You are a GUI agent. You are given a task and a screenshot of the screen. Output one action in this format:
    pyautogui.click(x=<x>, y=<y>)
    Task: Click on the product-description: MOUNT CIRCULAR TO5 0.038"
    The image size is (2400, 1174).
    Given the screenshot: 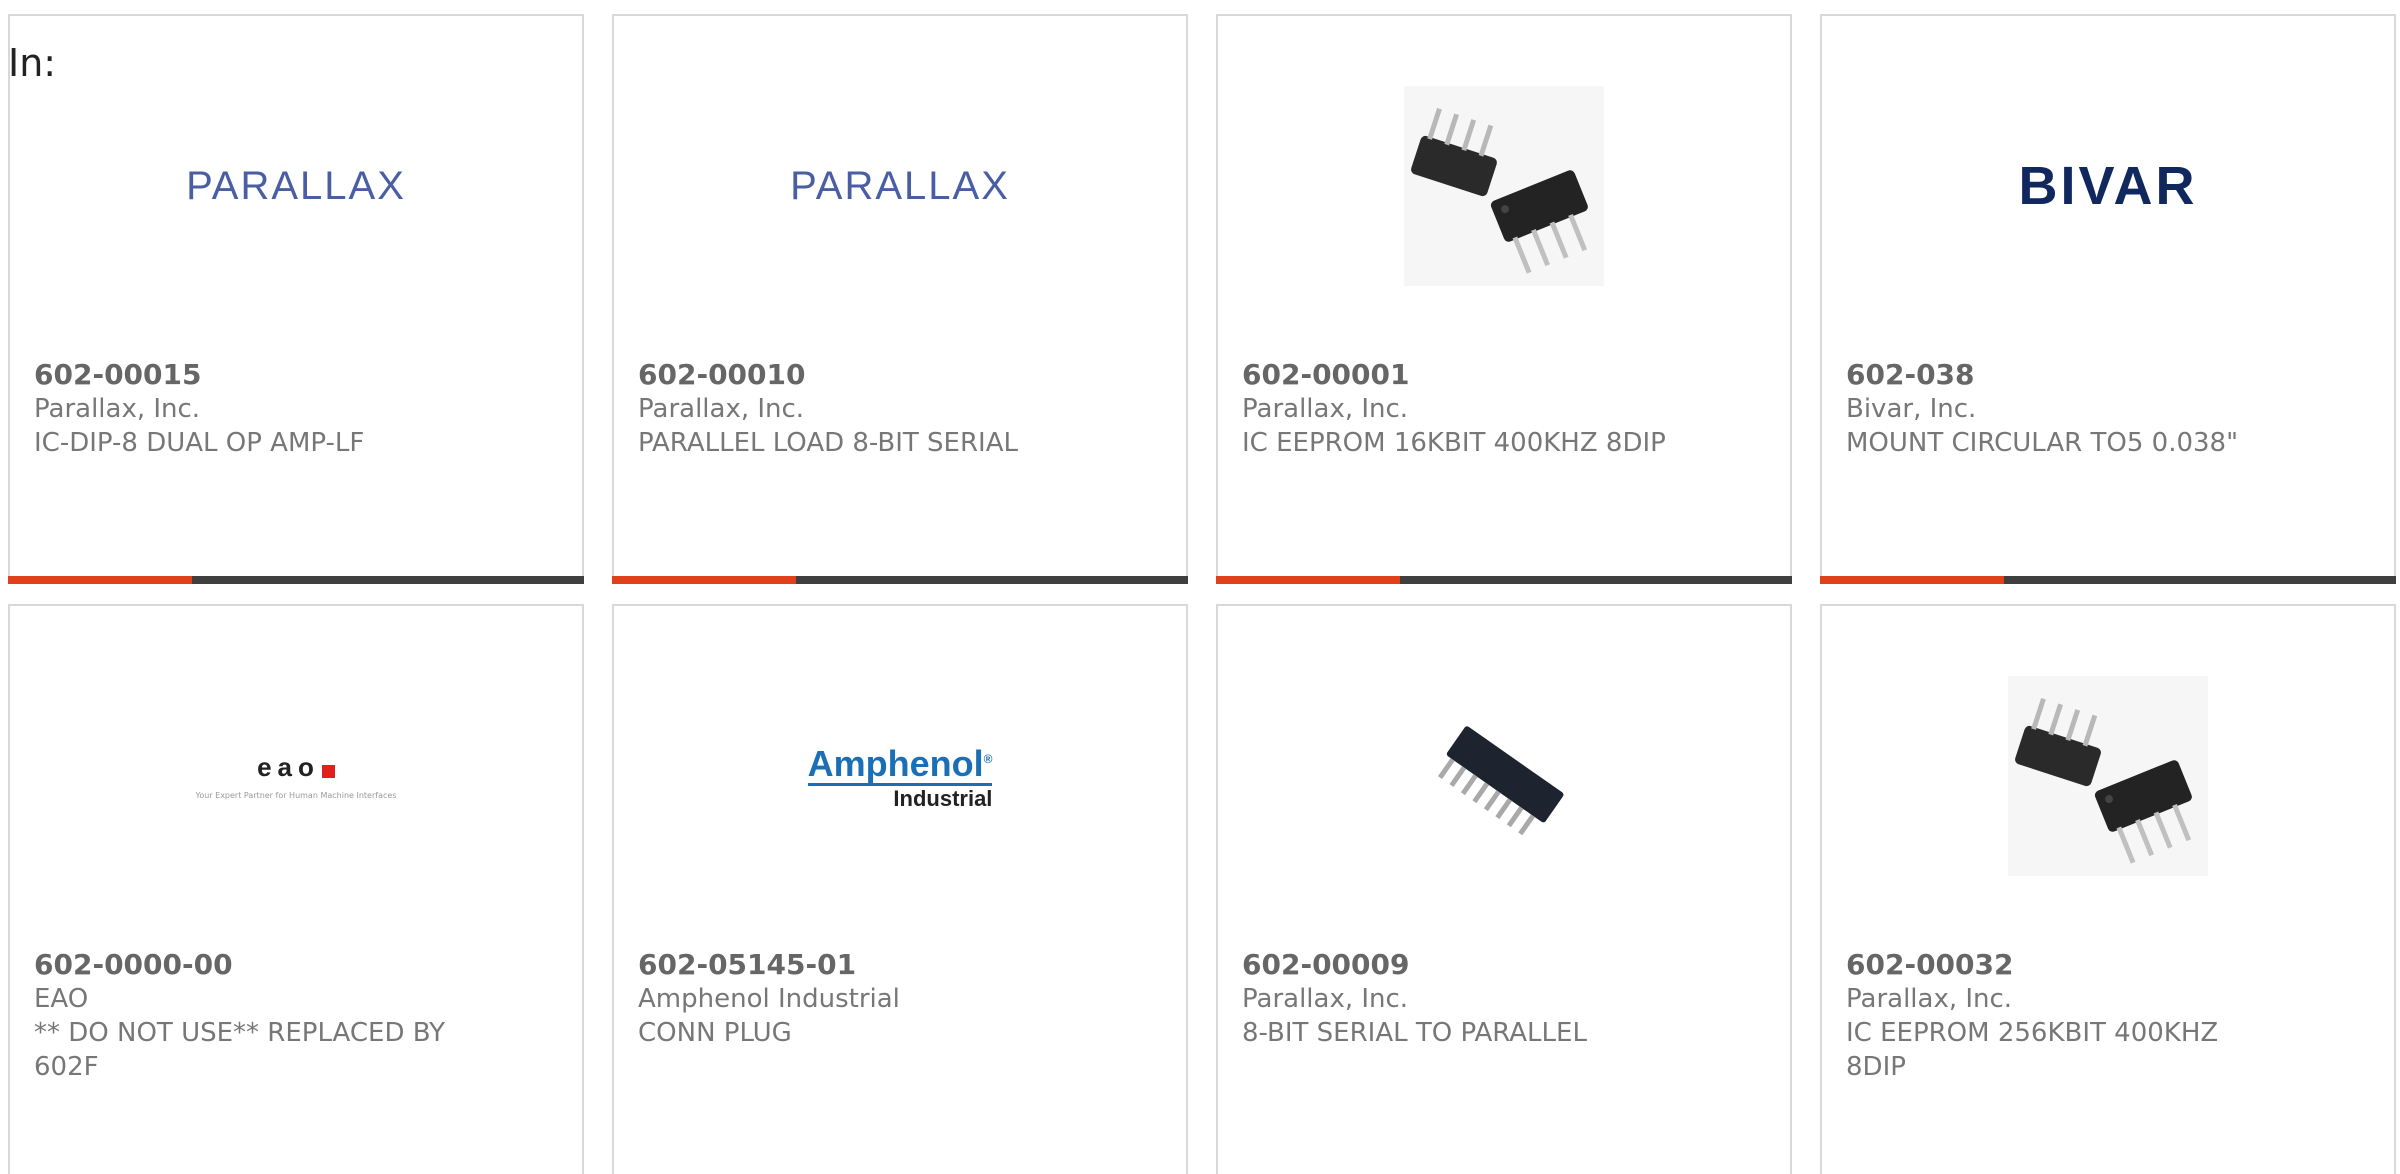 What is the action you would take?
    pyautogui.click(x=2042, y=443)
    